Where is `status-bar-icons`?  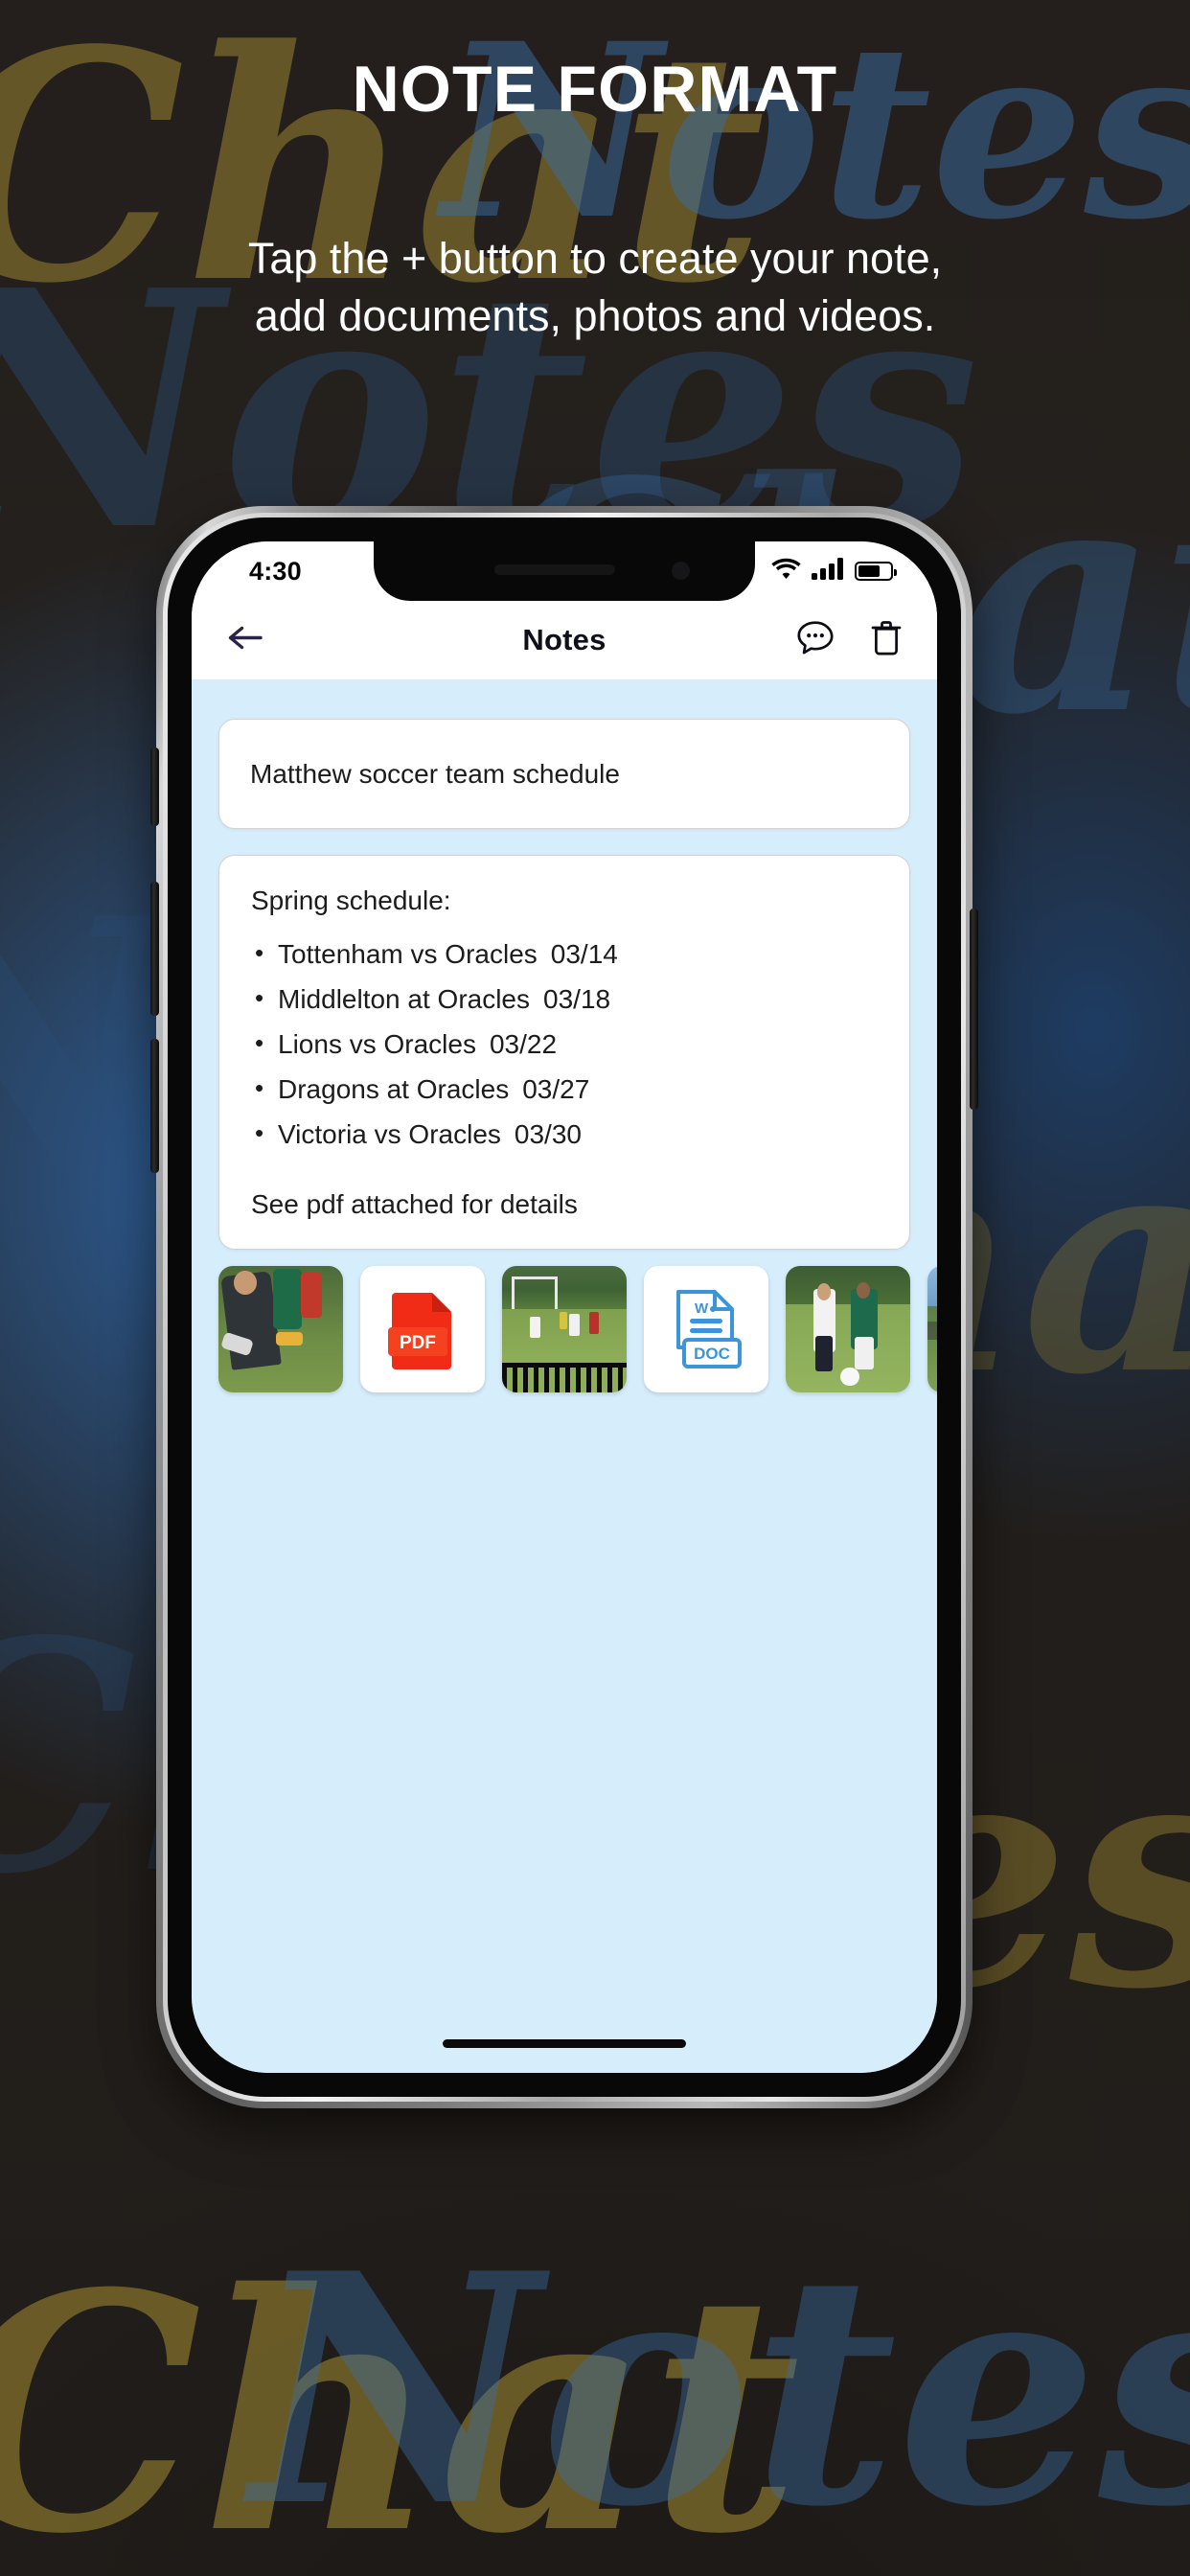
status-bar-icons is located at coordinates (834, 571).